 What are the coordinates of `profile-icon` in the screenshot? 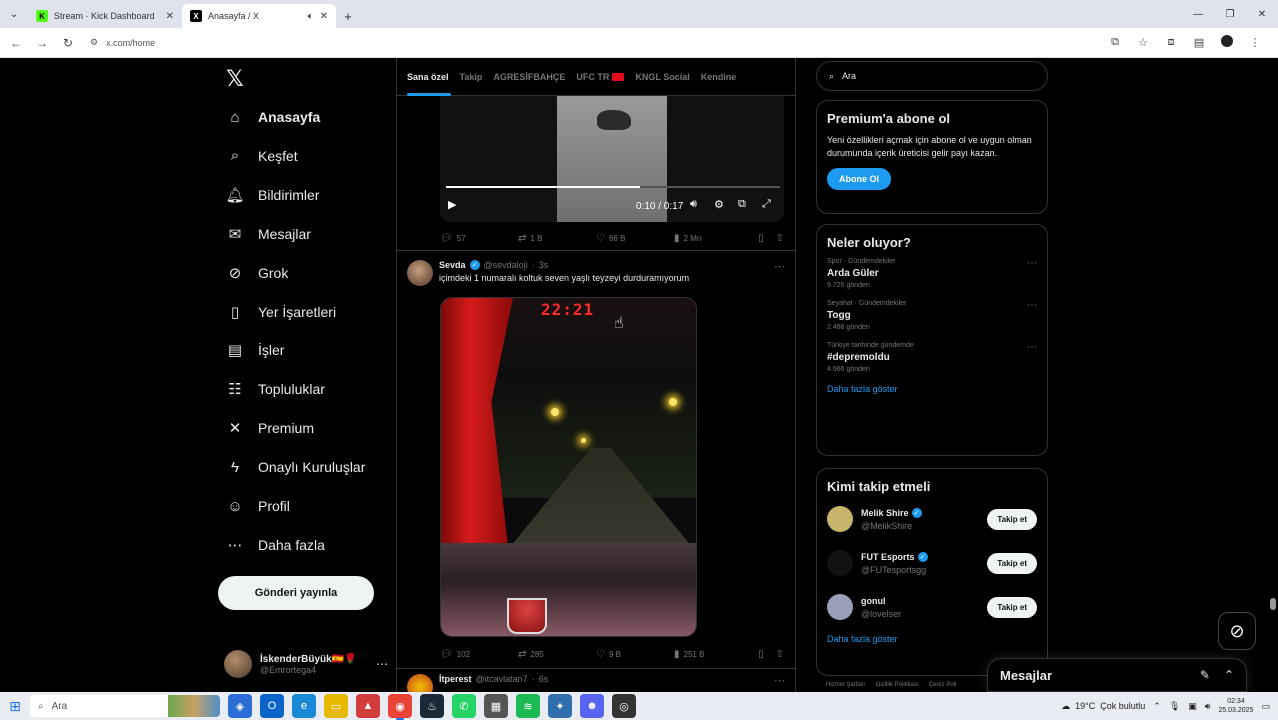 It's located at (1227, 42).